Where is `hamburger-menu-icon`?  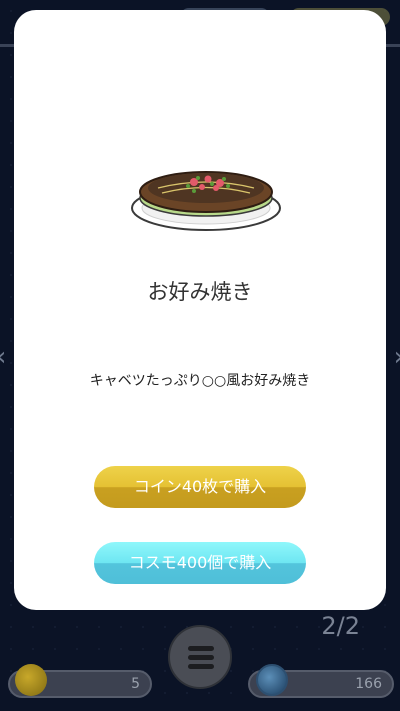
hamburger-menu-icon is located at coordinates (200, 657).